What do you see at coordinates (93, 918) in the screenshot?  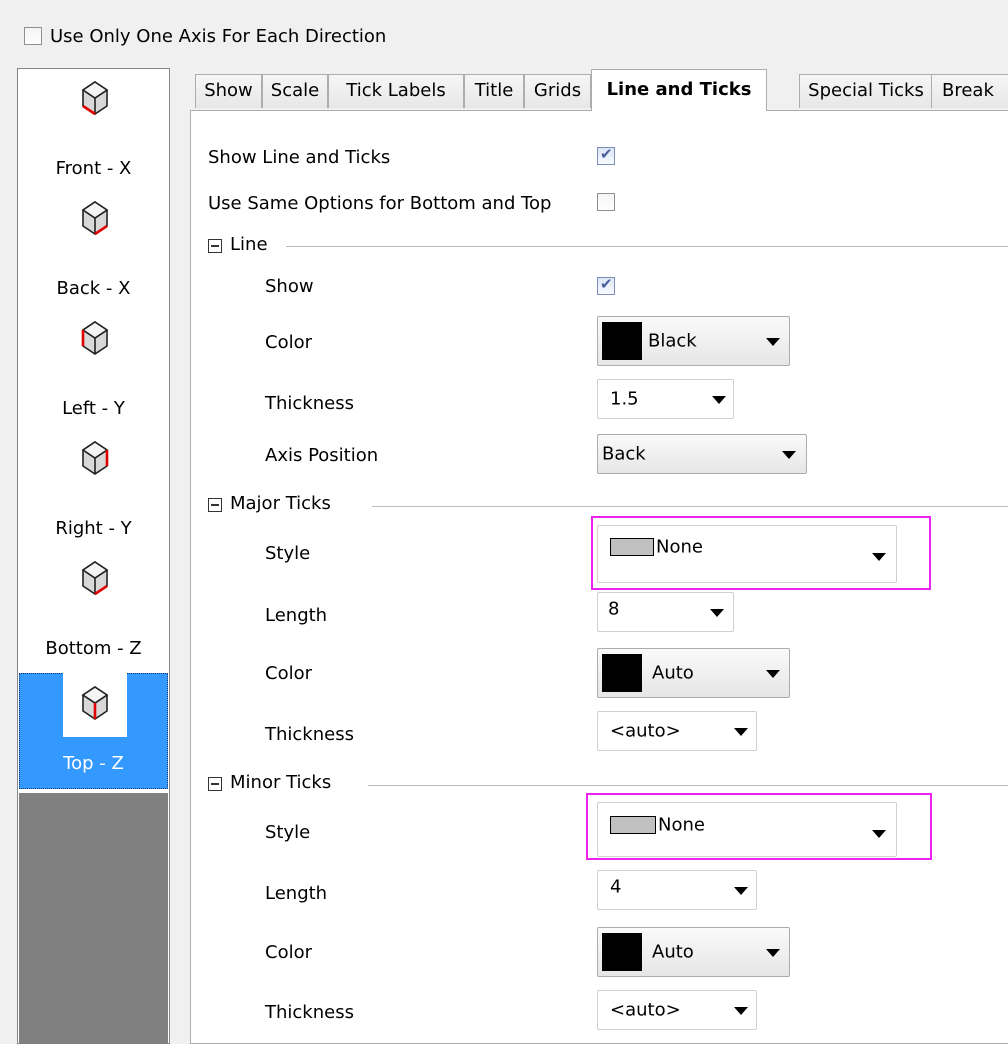 I see `axis-list-empty-area` at bounding box center [93, 918].